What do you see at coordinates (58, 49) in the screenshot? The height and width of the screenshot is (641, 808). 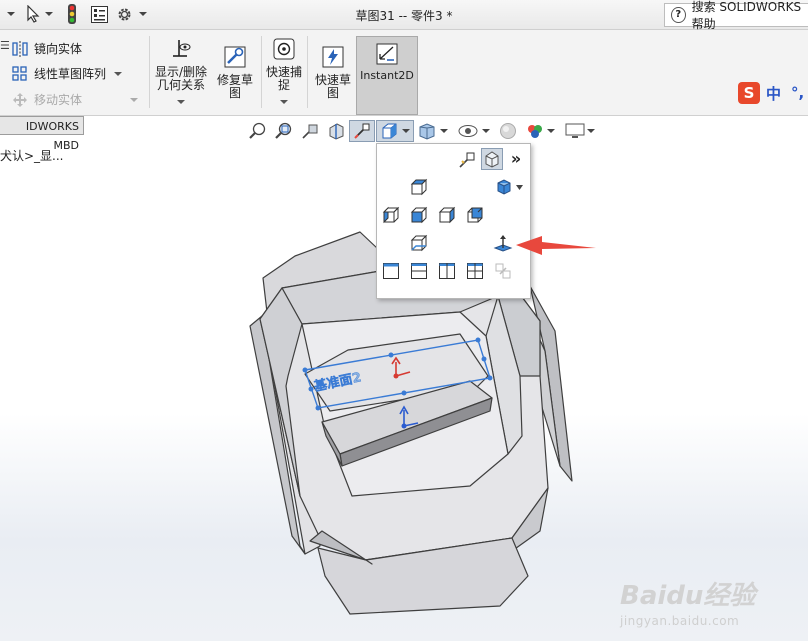 I see `mirror-entities-label: 镜向实体` at bounding box center [58, 49].